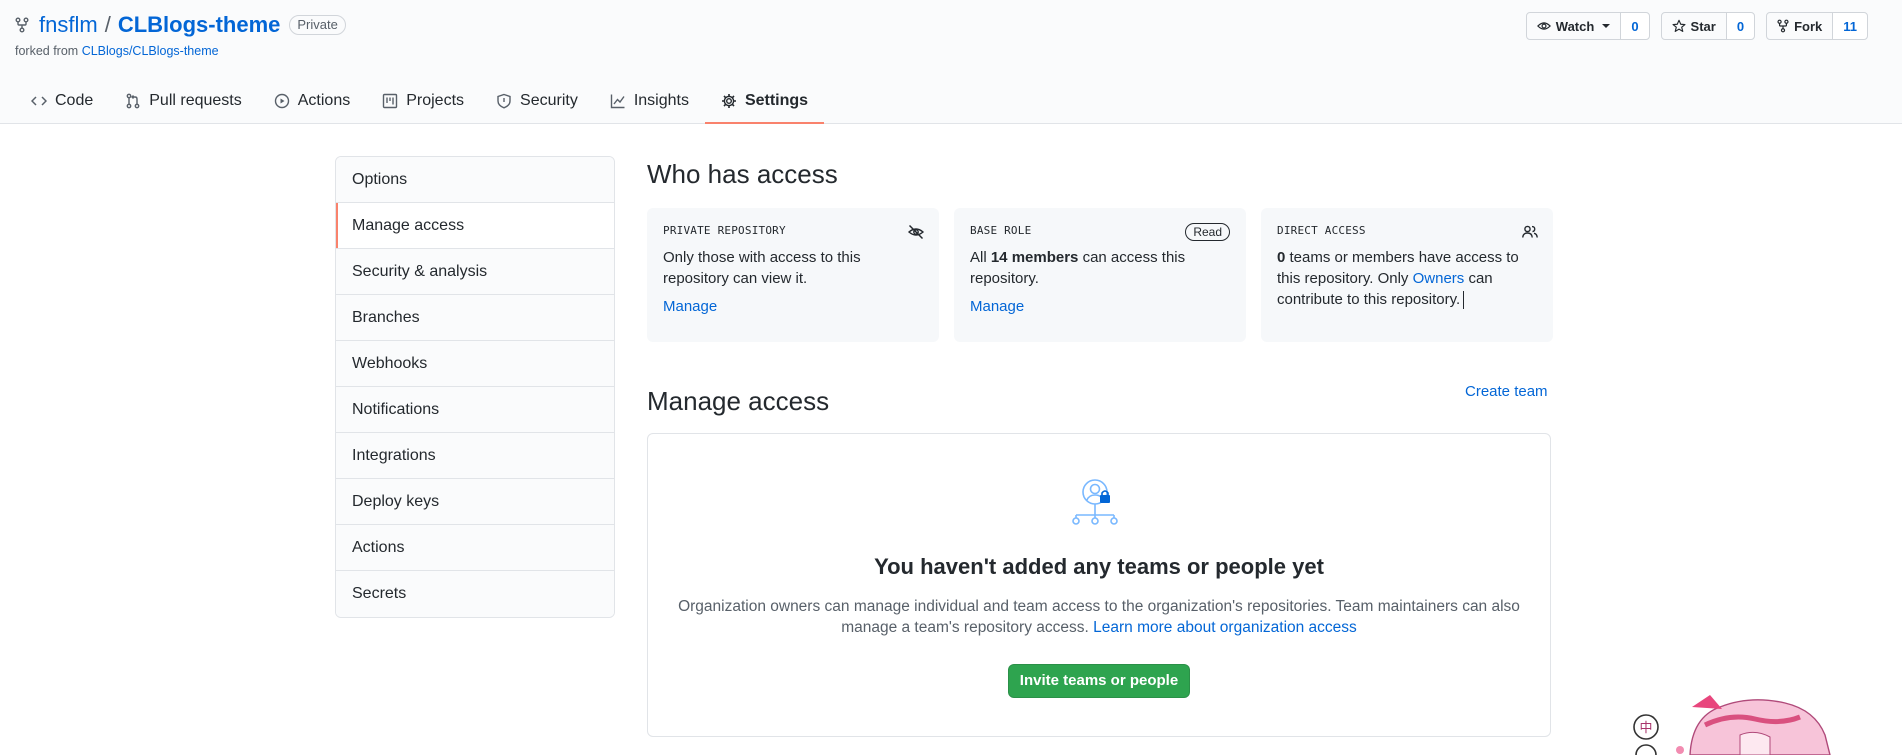  What do you see at coordinates (1464, 300) in the screenshot?
I see `text-cursor` at bounding box center [1464, 300].